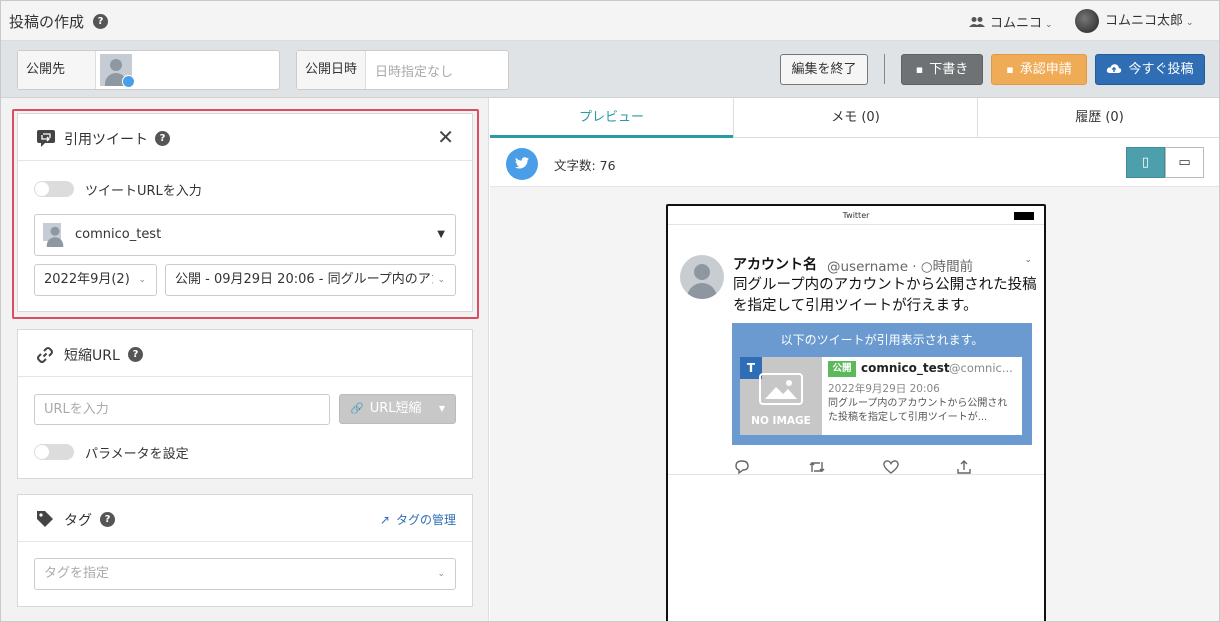 This screenshot has height=622, width=1220. Describe the element at coordinates (854, 162) in the screenshot. I see `preview-info-row: 文字数: 76 ▯ ▭` at that location.